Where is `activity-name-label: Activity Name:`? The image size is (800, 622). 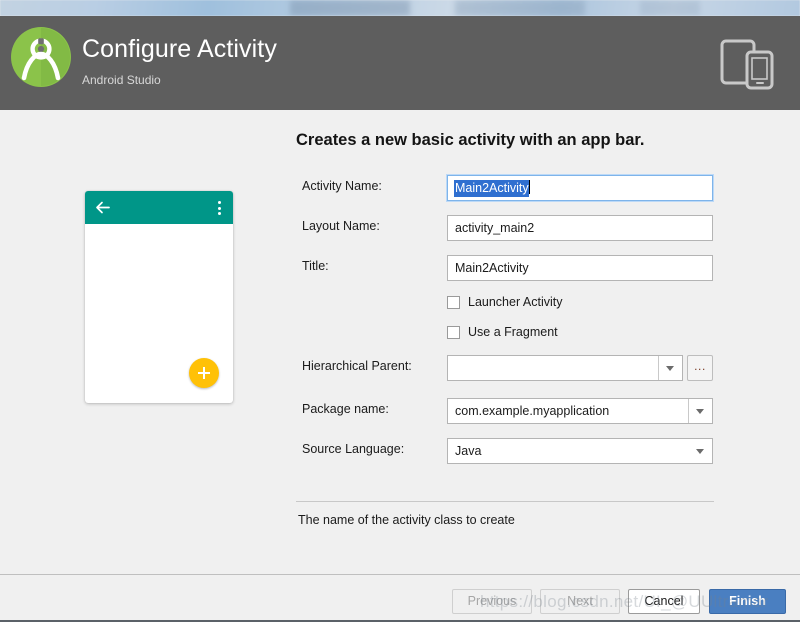 activity-name-label: Activity Name: is located at coordinates (342, 186).